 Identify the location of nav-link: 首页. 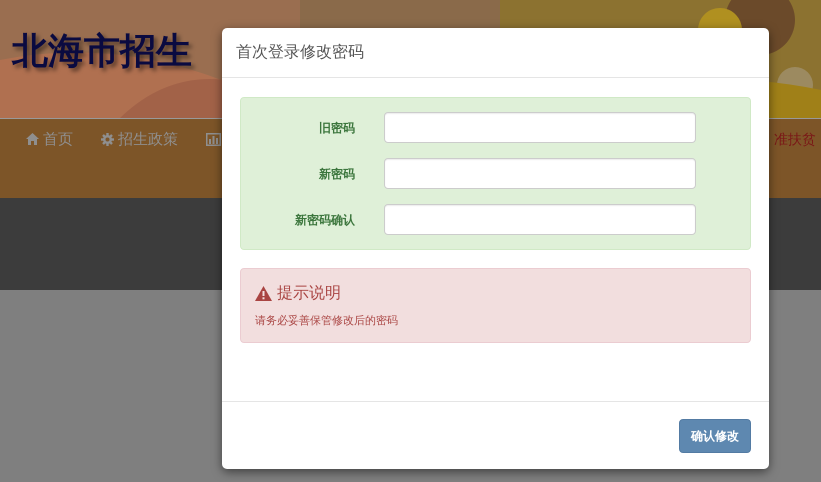
(49, 139).